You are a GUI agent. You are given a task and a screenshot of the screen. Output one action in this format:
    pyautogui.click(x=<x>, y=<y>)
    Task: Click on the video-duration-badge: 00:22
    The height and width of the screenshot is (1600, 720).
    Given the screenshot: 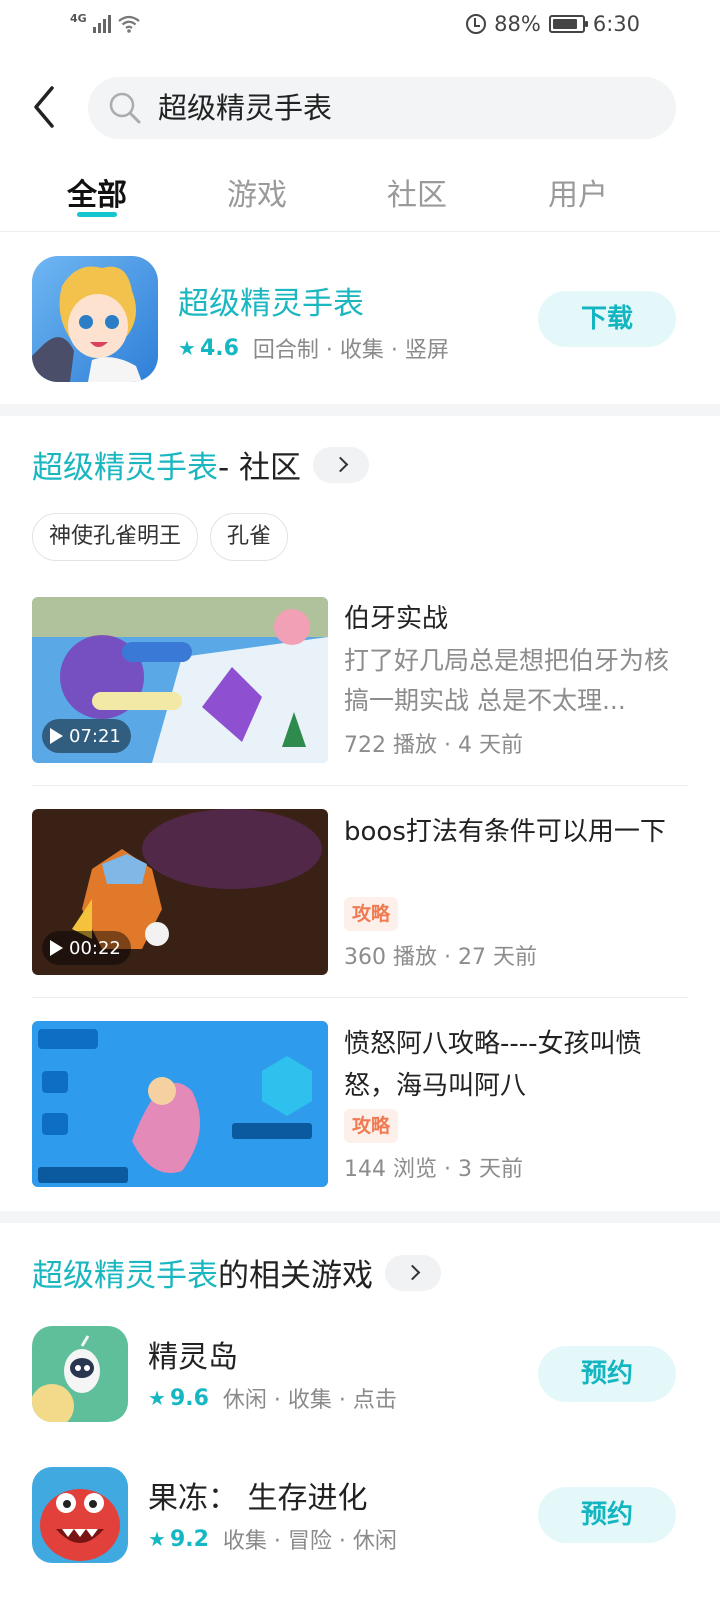 What is the action you would take?
    pyautogui.click(x=86, y=948)
    